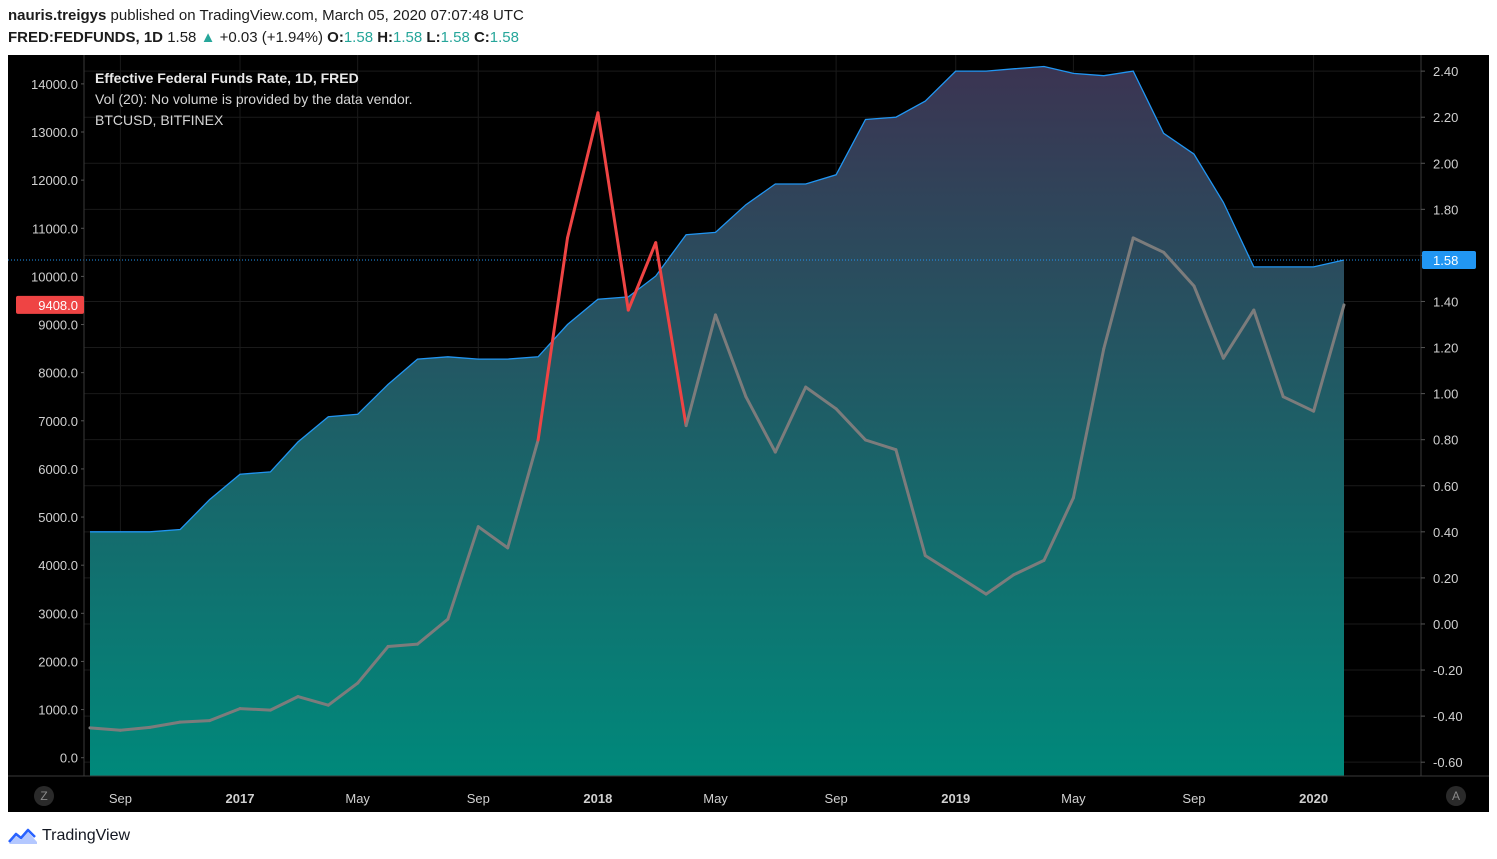 The image size is (1497, 859). What do you see at coordinates (1445, 301) in the screenshot?
I see `right-axis-tick: 1.40` at bounding box center [1445, 301].